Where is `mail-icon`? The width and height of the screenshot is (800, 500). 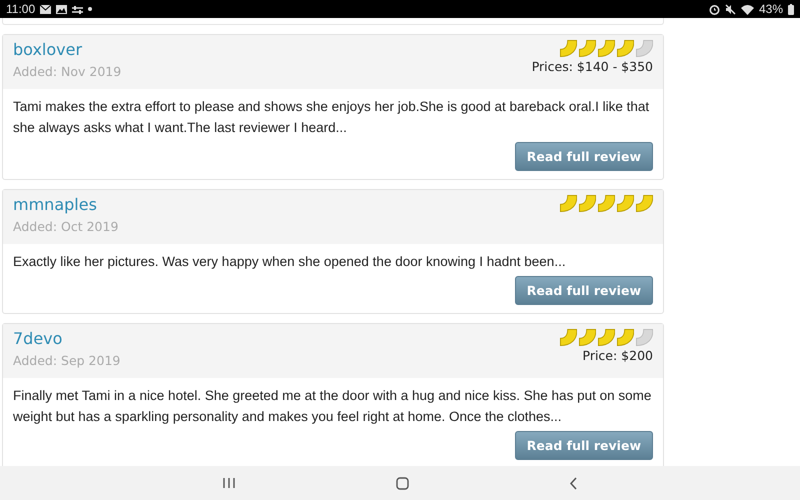
mail-icon is located at coordinates (46, 9).